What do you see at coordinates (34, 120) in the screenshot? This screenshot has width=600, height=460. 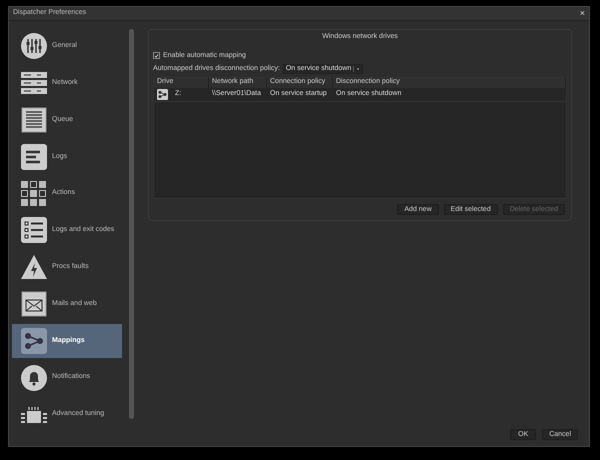 I see `list-window-icon` at bounding box center [34, 120].